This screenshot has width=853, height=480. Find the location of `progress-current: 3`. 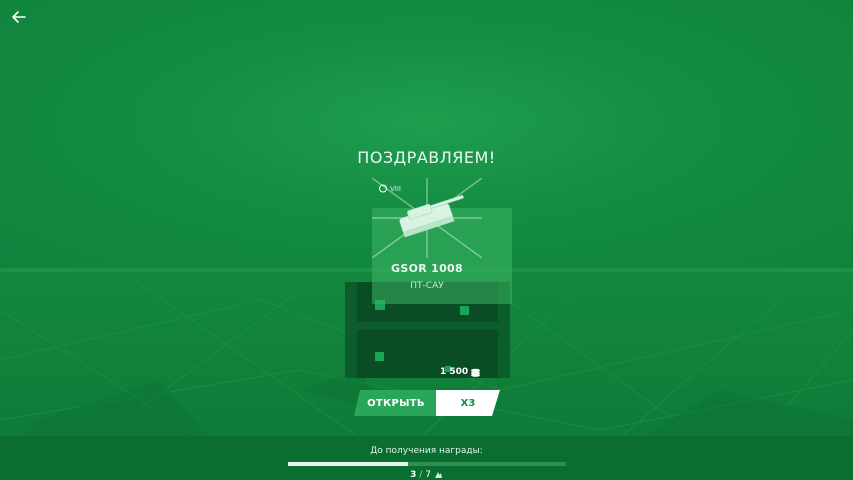

progress-current: 3 is located at coordinates (413, 475).